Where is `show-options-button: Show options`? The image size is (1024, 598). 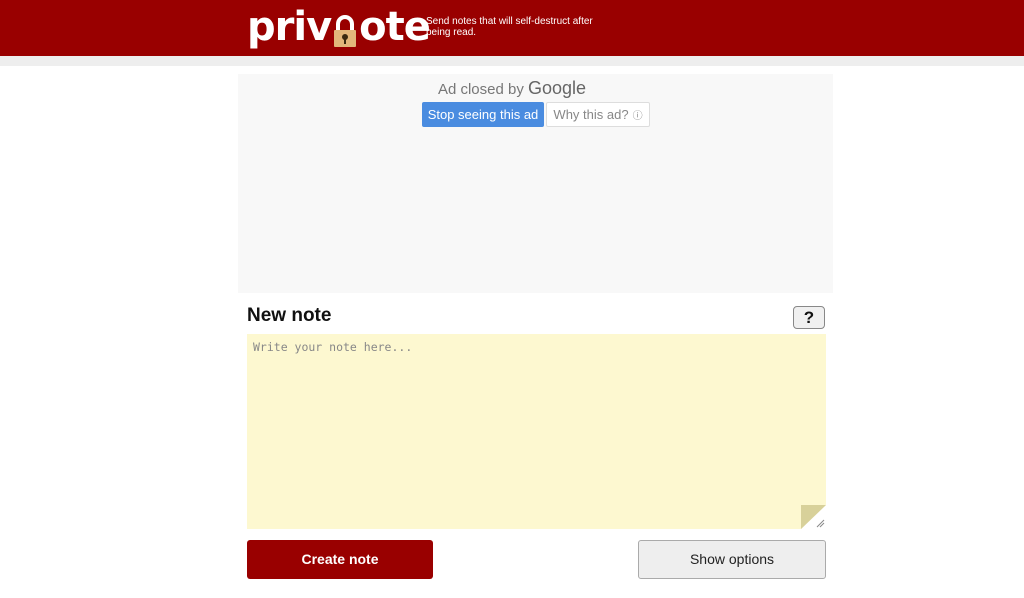 show-options-button: Show options is located at coordinates (732, 559).